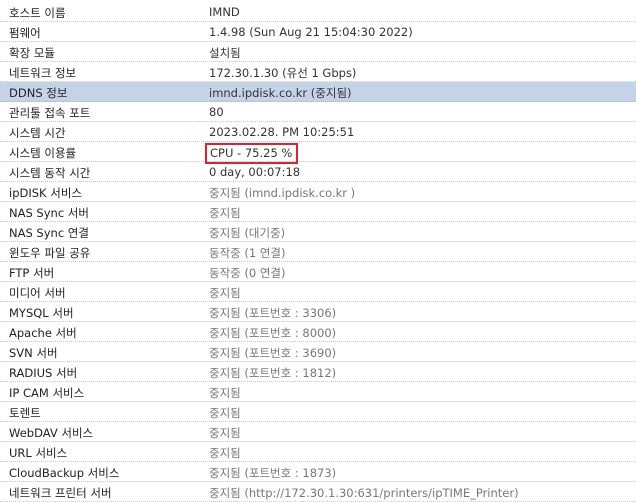 This screenshot has width=636, height=502. Describe the element at coordinates (280, 93) in the screenshot. I see `row-value: imnd.ipdisk.co.kr (중지됨)` at that location.